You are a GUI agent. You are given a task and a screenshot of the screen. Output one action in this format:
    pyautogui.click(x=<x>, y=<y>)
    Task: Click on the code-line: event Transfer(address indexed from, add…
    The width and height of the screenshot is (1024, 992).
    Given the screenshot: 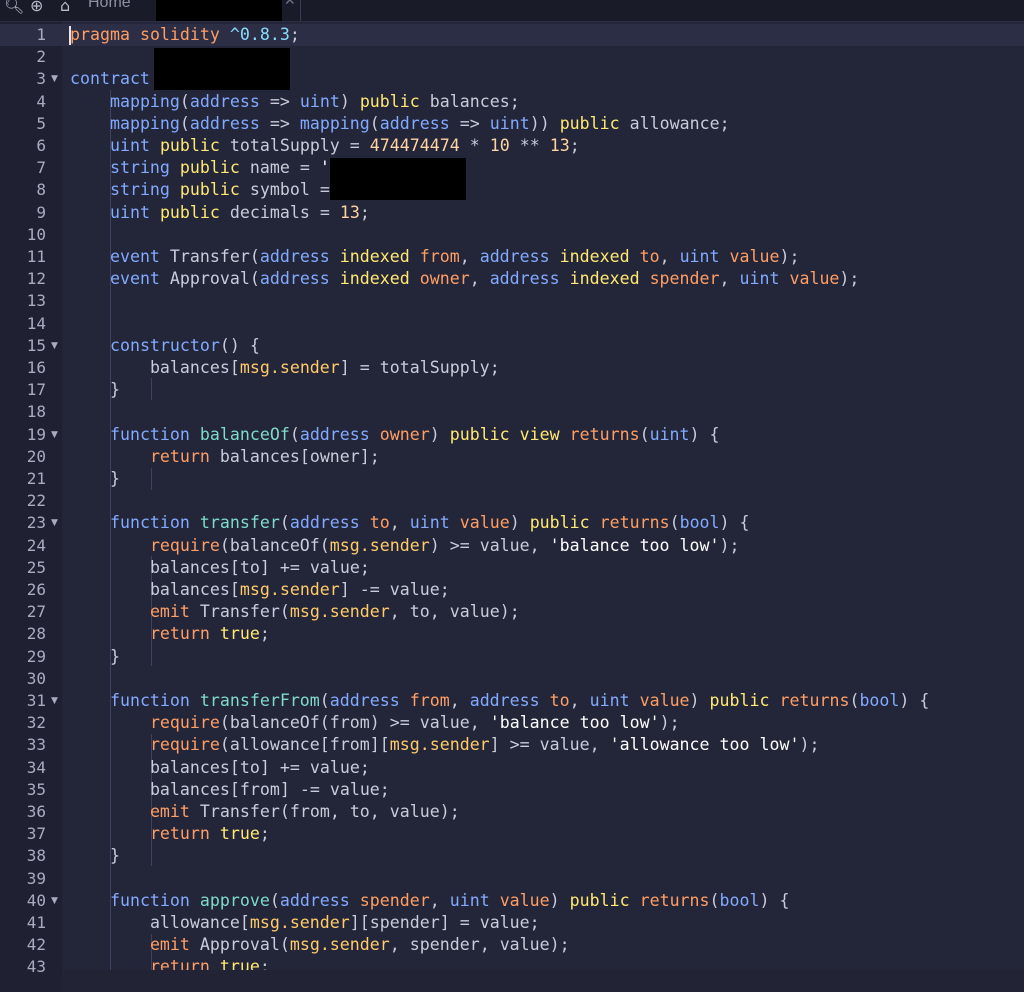 What is the action you would take?
    pyautogui.click(x=435, y=257)
    